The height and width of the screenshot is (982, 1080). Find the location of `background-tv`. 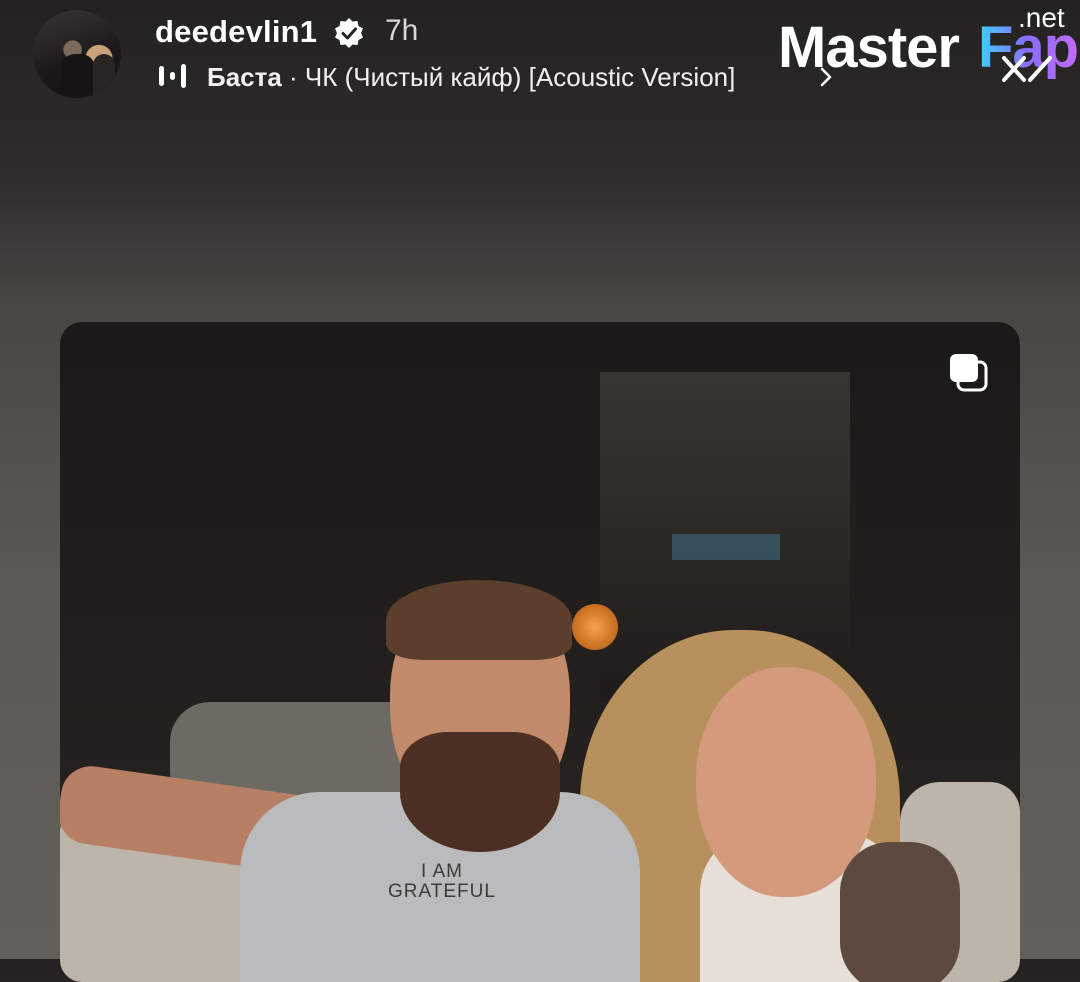

background-tv is located at coordinates (726, 547).